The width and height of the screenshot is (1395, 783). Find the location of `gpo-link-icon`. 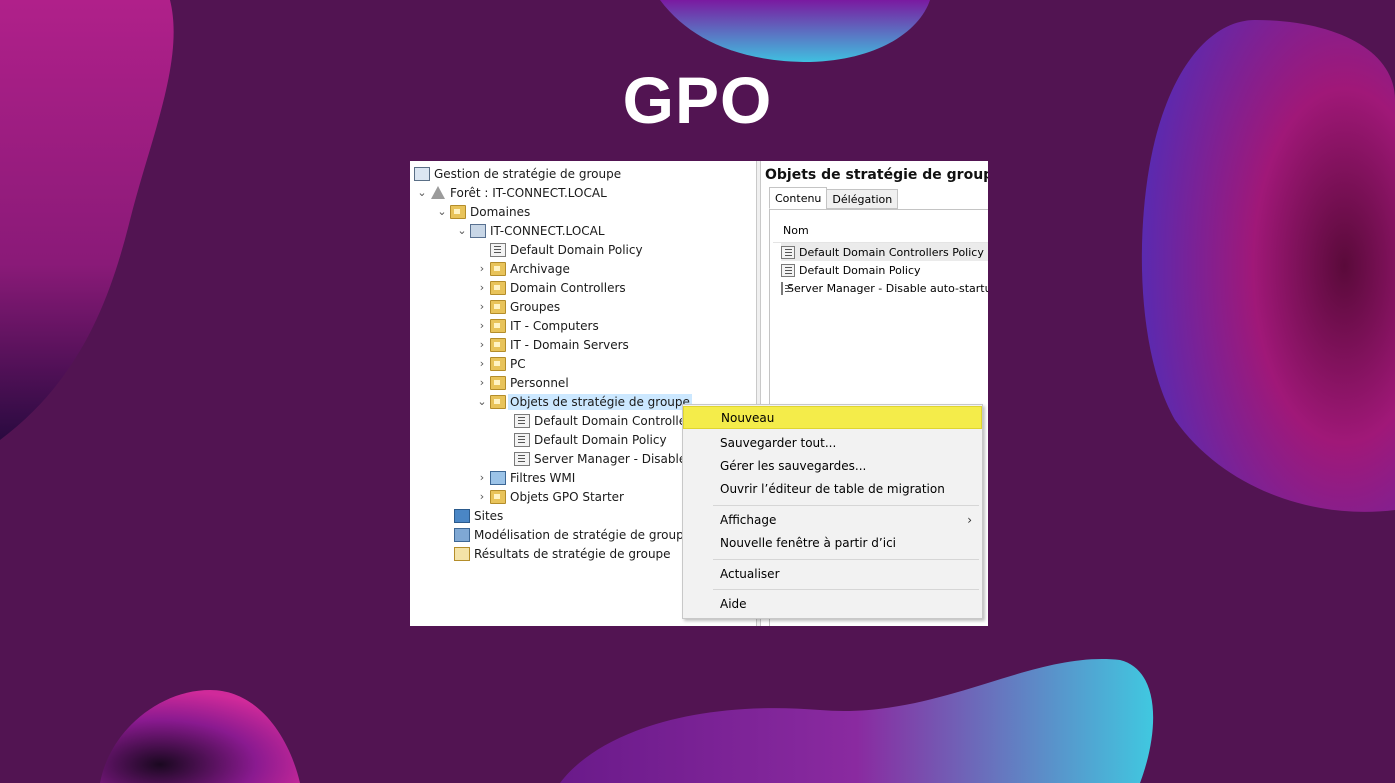

gpo-link-icon is located at coordinates (498, 249).